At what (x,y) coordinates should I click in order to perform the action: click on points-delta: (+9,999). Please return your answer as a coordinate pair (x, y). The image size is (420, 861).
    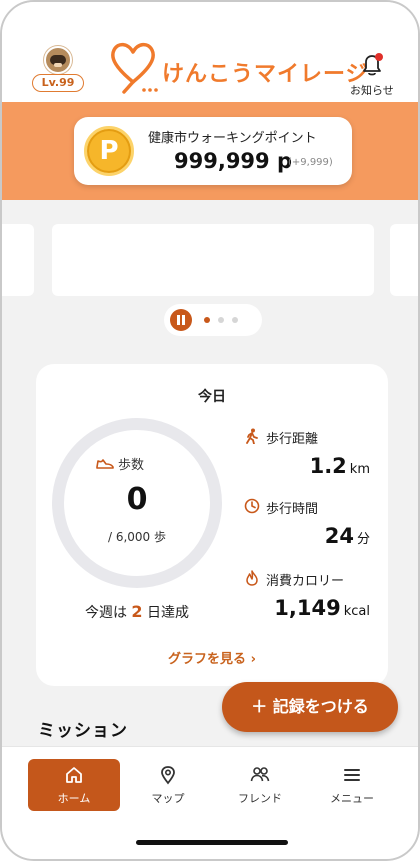
    Looking at the image, I should click on (310, 162).